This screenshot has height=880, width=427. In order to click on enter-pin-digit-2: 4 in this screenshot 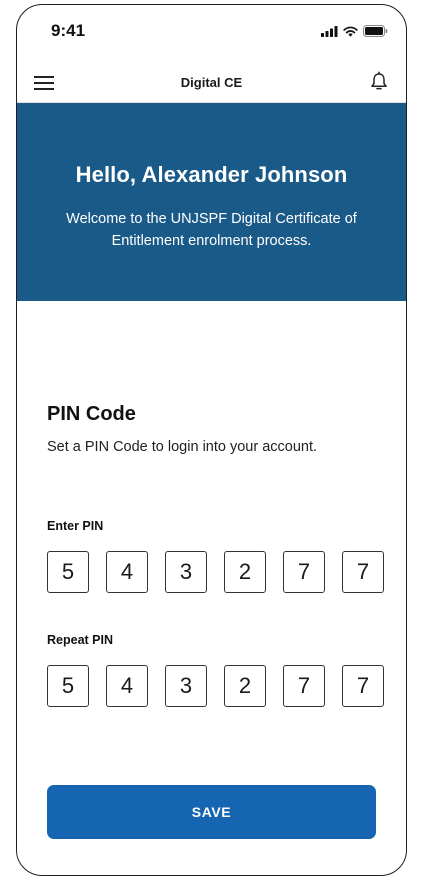, I will do `click(127, 572)`.